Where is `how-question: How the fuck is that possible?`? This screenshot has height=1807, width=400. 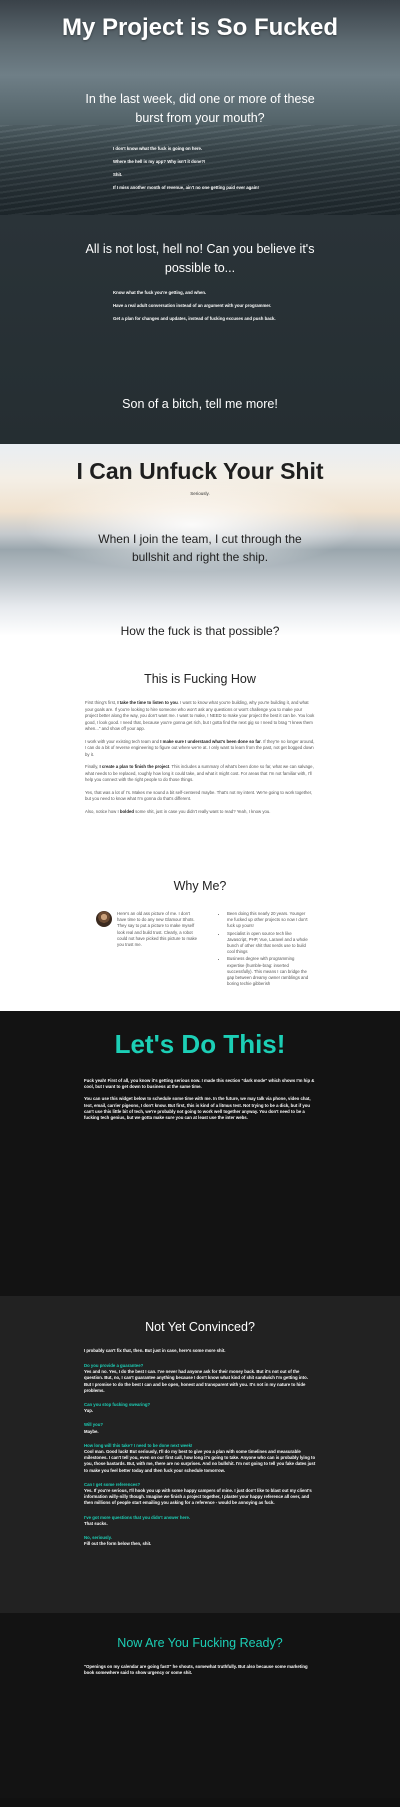
how-question: How the fuck is that possible? is located at coordinates (200, 631).